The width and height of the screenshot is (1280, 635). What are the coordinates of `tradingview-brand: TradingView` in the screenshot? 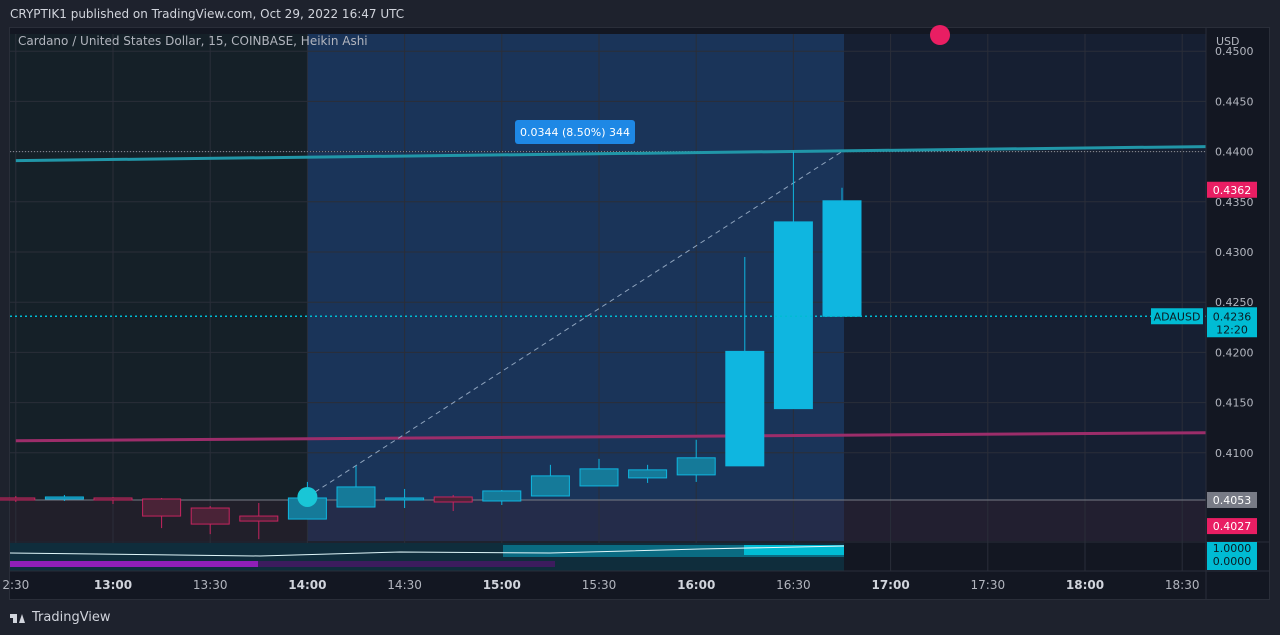 It's located at (71, 617).